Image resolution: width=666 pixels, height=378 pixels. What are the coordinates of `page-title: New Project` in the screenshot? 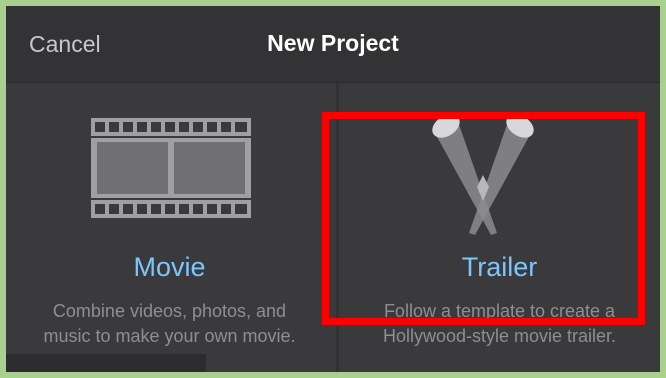 It's located at (333, 43).